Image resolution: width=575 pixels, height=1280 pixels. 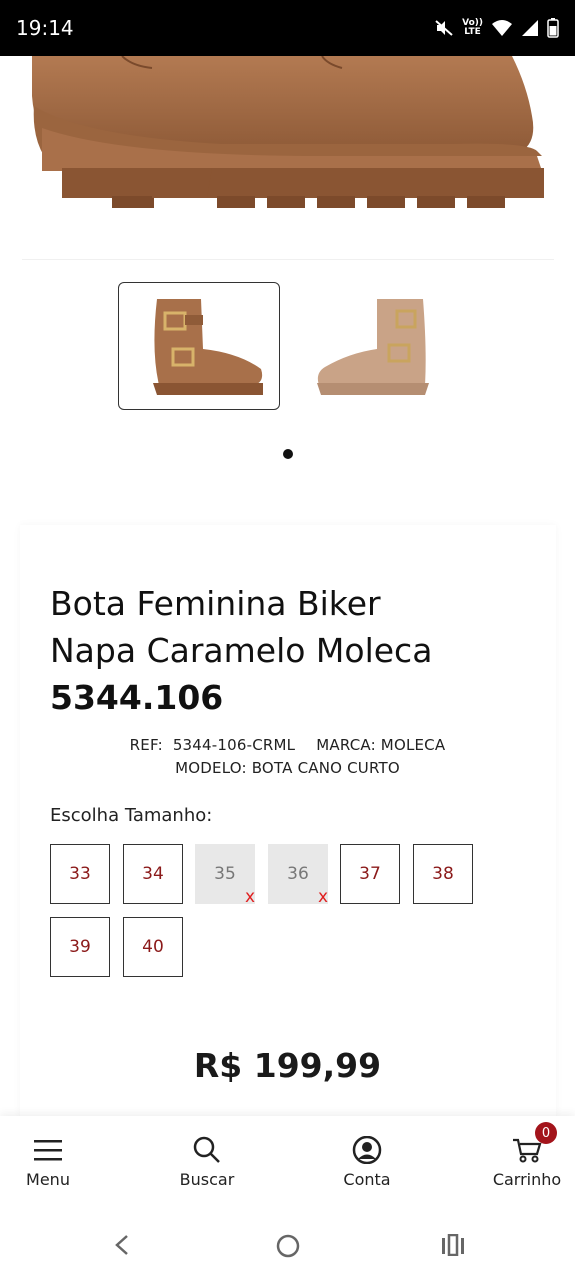 I want to click on nav-menu: Menu, so click(x=51, y=1162).